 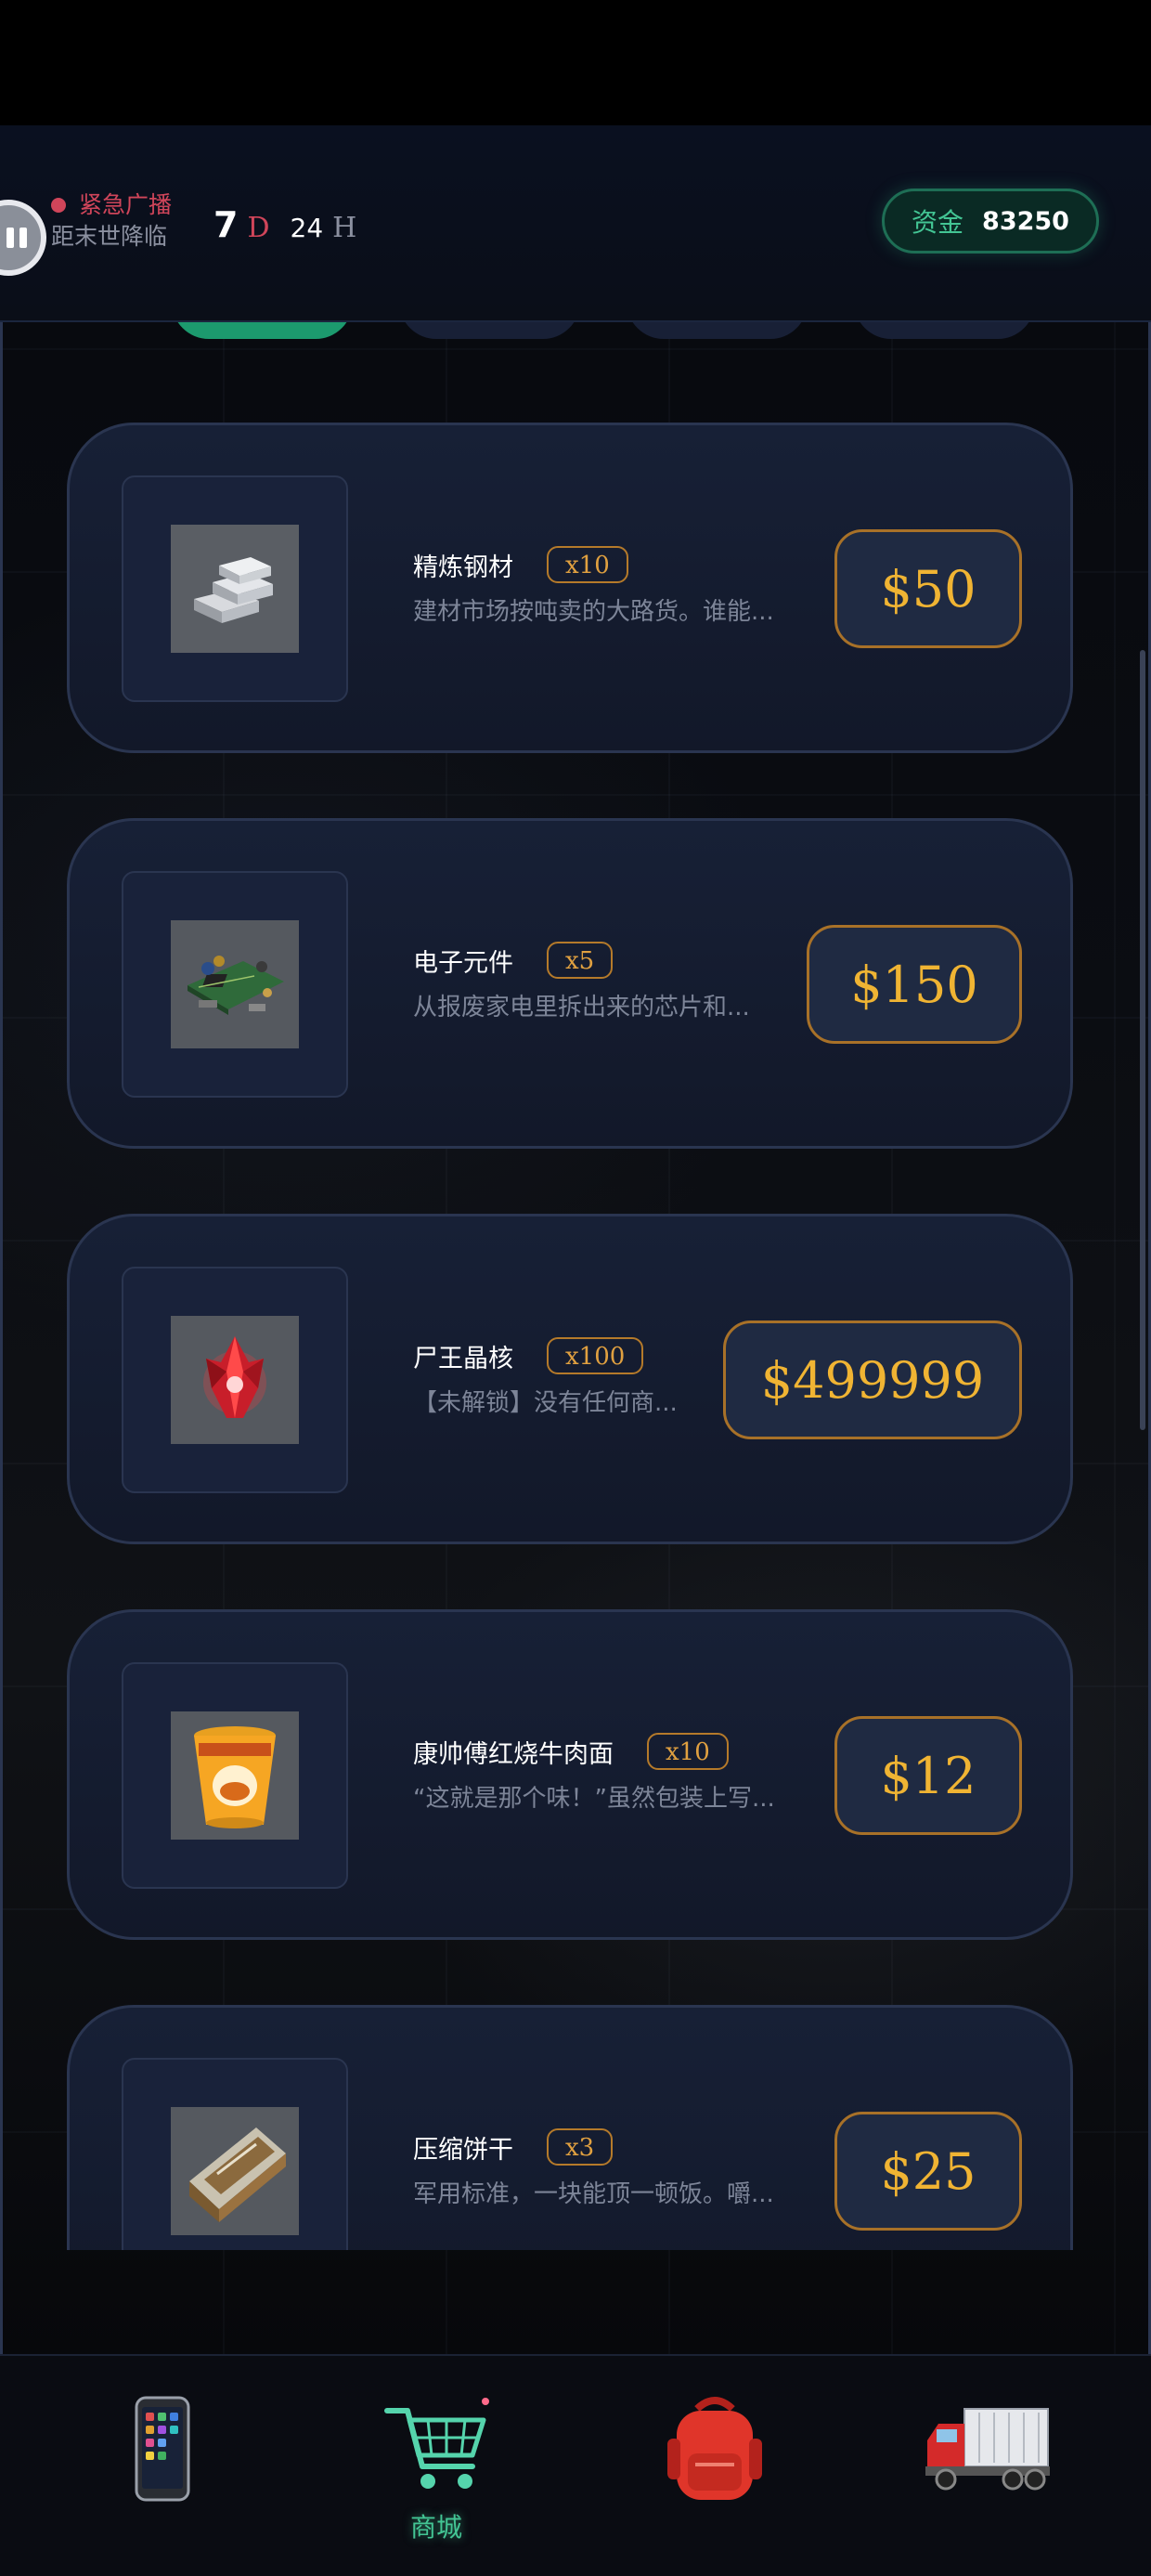 I want to click on list-scrollbar, so click(x=1142, y=1040).